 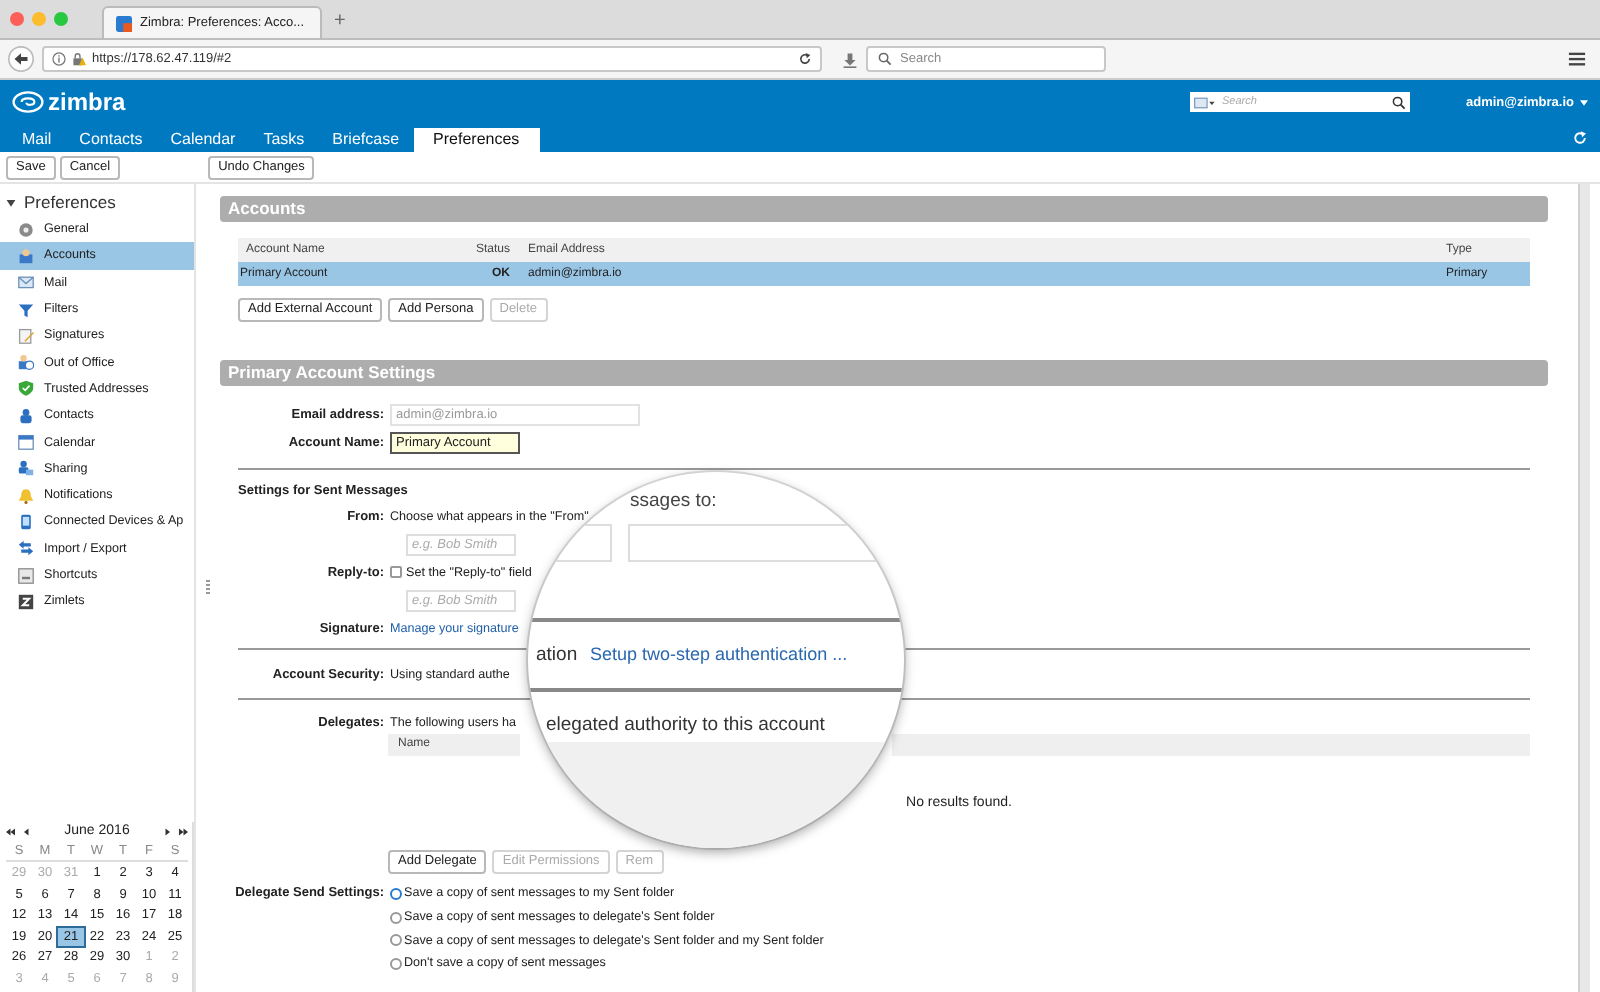 I want to click on arrows-icon, so click(x=26, y=548).